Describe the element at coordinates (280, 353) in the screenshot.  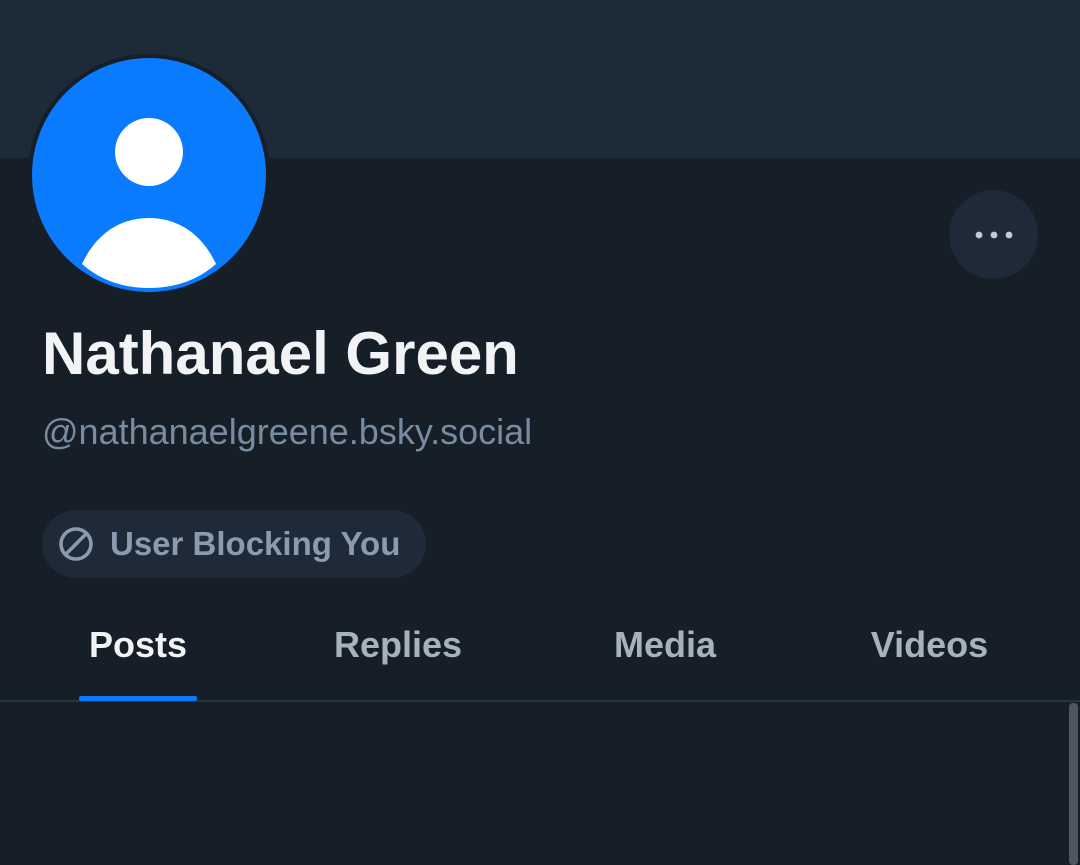
I see `display-name: Nathanael Green` at that location.